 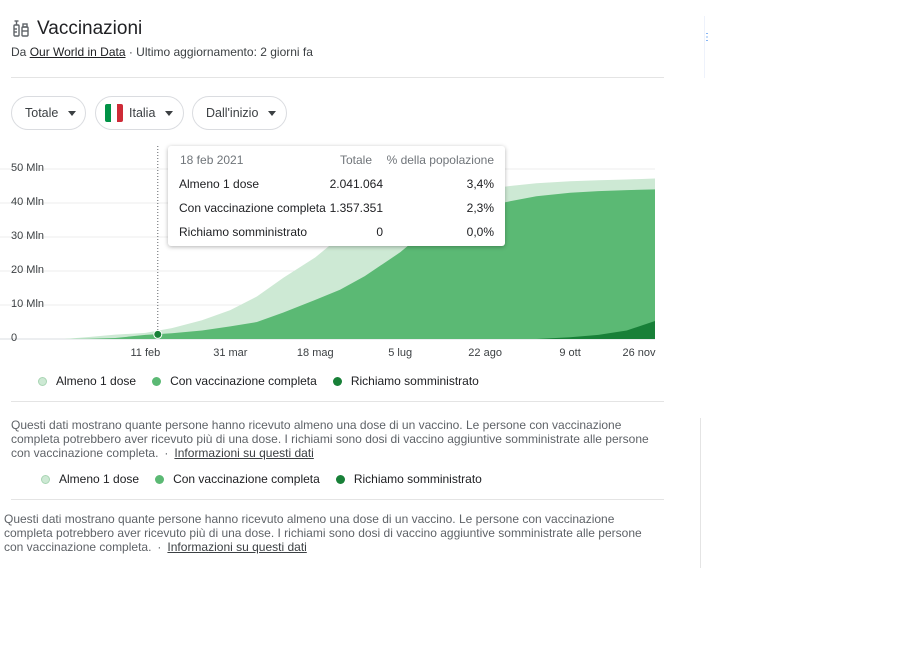 What do you see at coordinates (28, 168) in the screenshot?
I see `y-tick-label: 50 Mln` at bounding box center [28, 168].